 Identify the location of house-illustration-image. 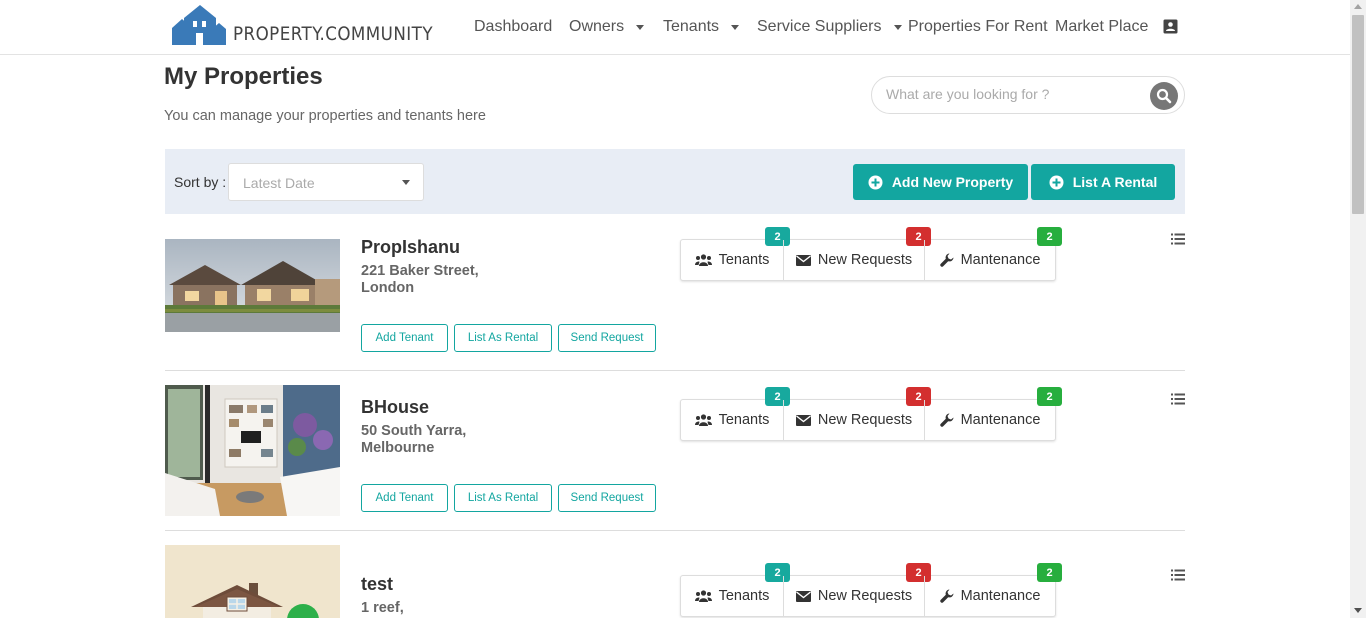
(252, 581).